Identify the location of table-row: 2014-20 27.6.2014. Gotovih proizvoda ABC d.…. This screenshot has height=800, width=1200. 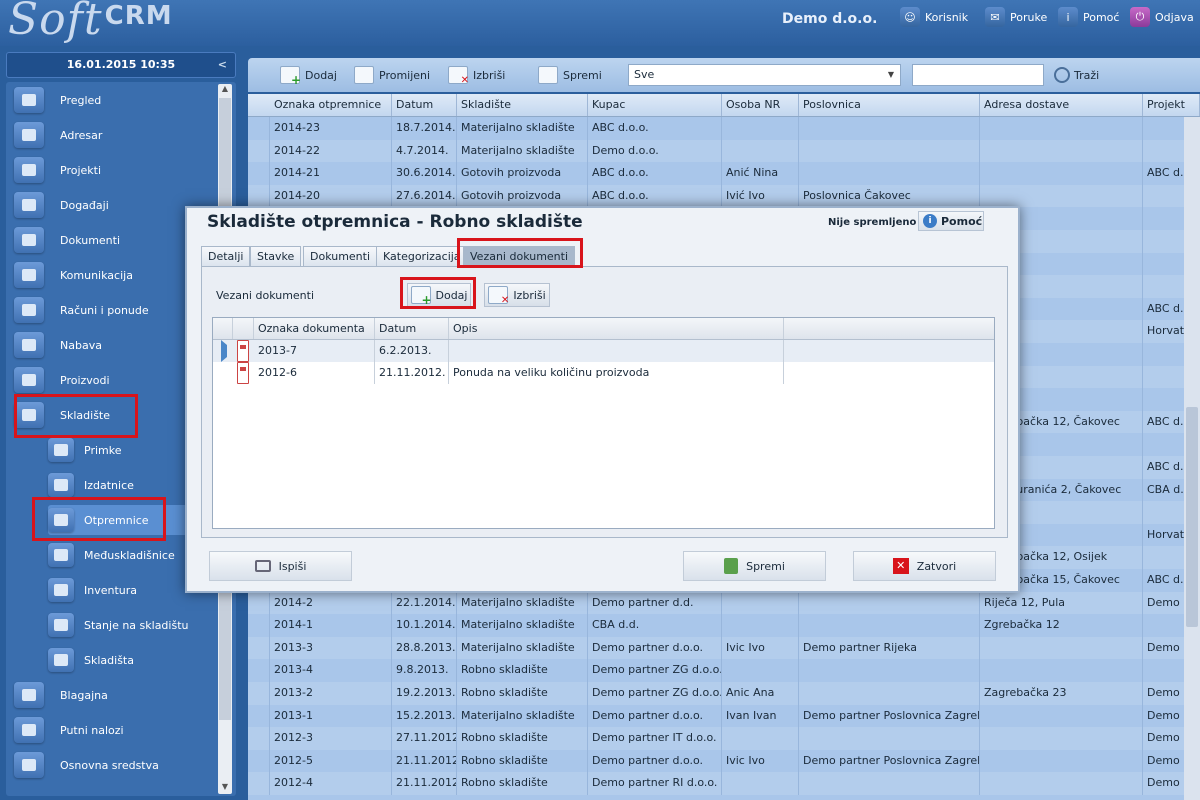
(724, 196).